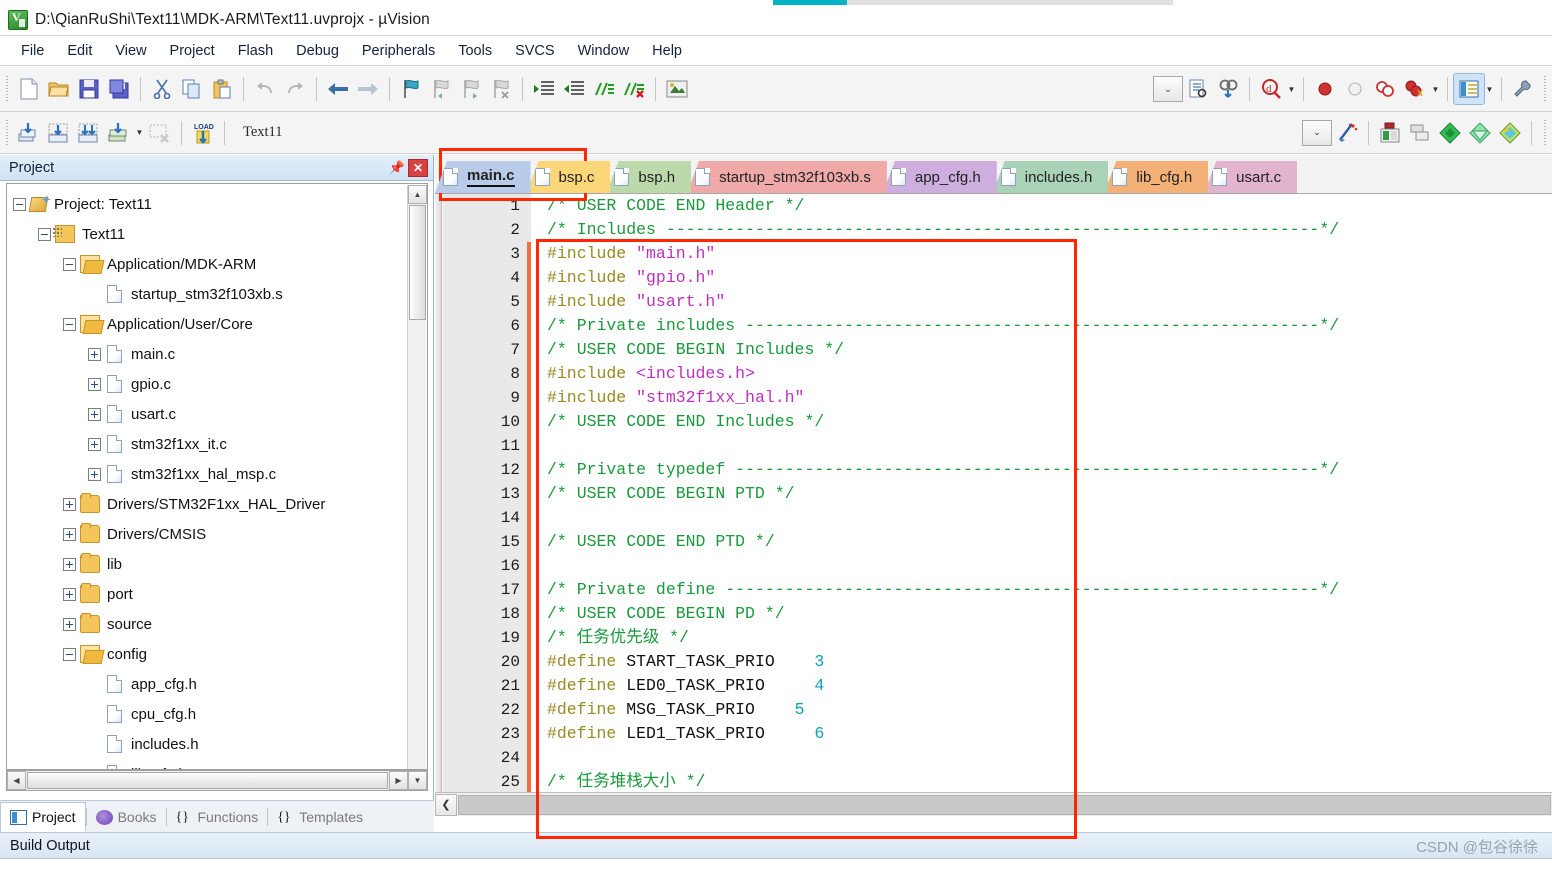  What do you see at coordinates (1450, 133) in the screenshot?
I see `multi-project-icon` at bounding box center [1450, 133].